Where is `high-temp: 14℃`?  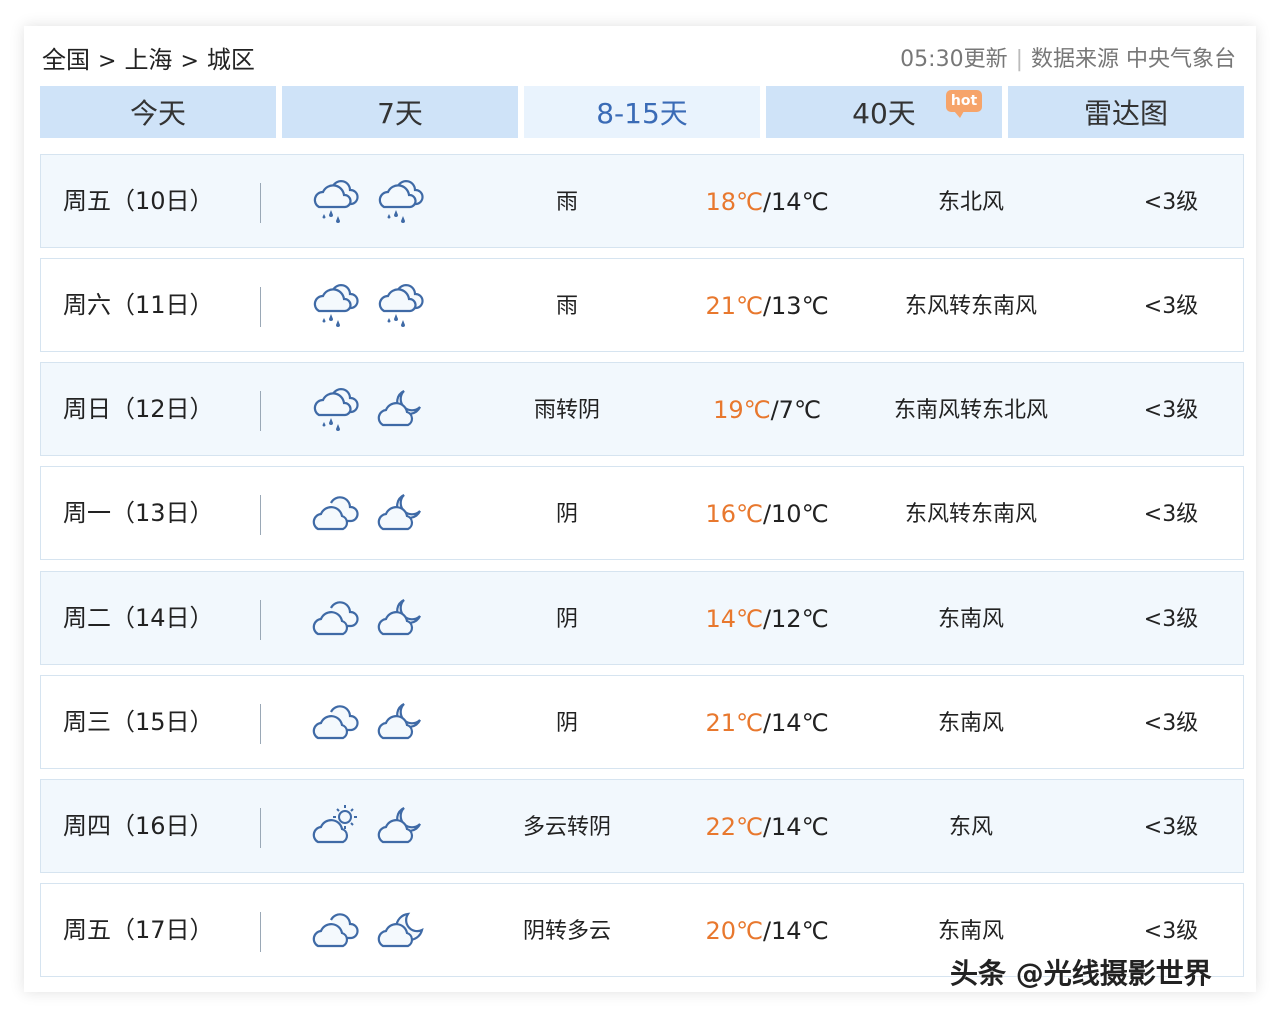 high-temp: 14℃ is located at coordinates (734, 619).